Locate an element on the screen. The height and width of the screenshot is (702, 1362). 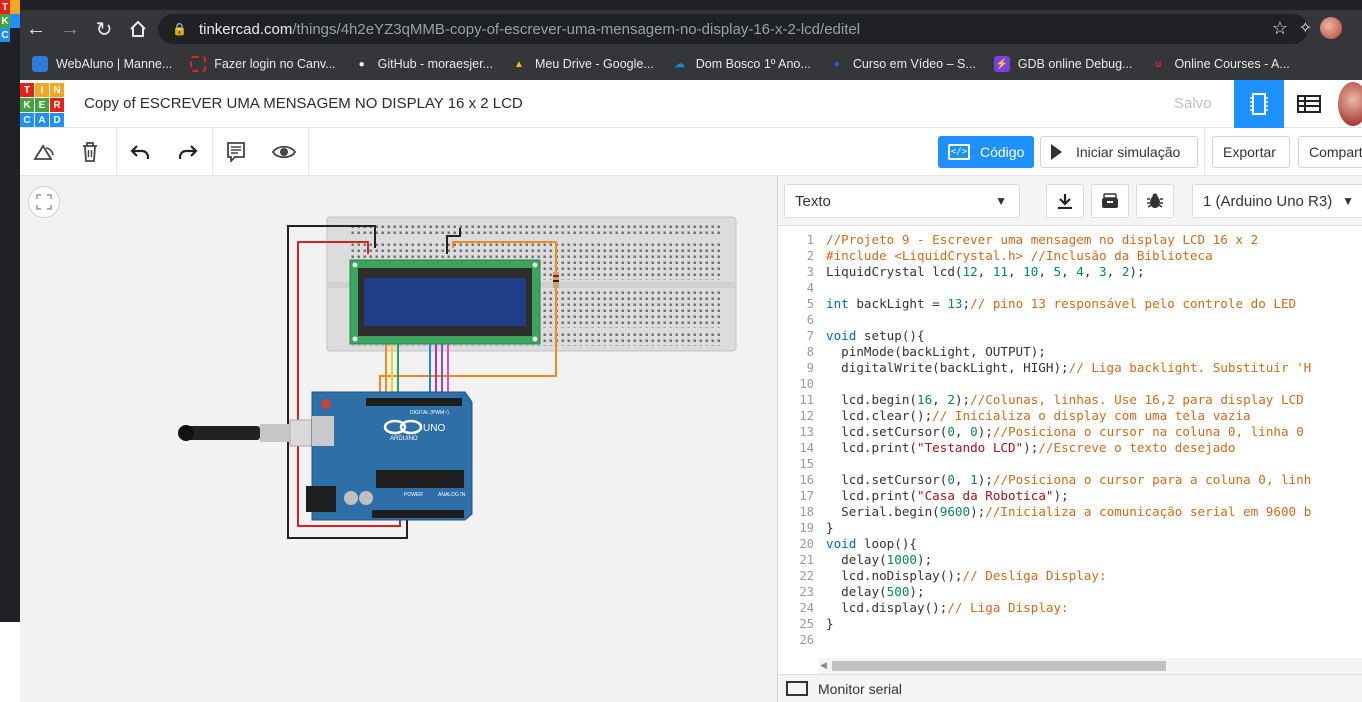
start-simulation-button: Iniciar simulação is located at coordinates (1119, 152).